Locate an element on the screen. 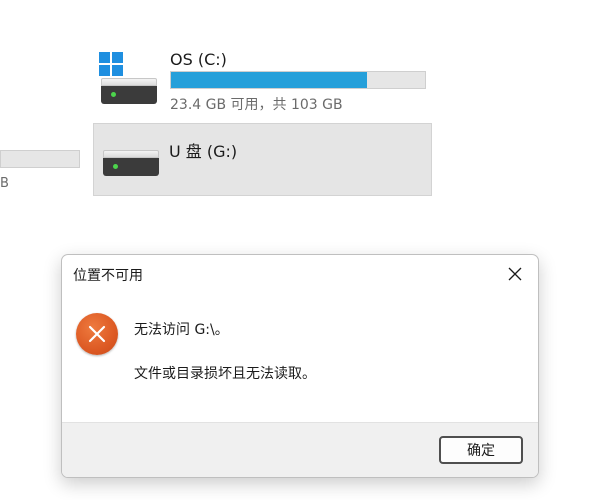  close-button is located at coordinates (515, 274).